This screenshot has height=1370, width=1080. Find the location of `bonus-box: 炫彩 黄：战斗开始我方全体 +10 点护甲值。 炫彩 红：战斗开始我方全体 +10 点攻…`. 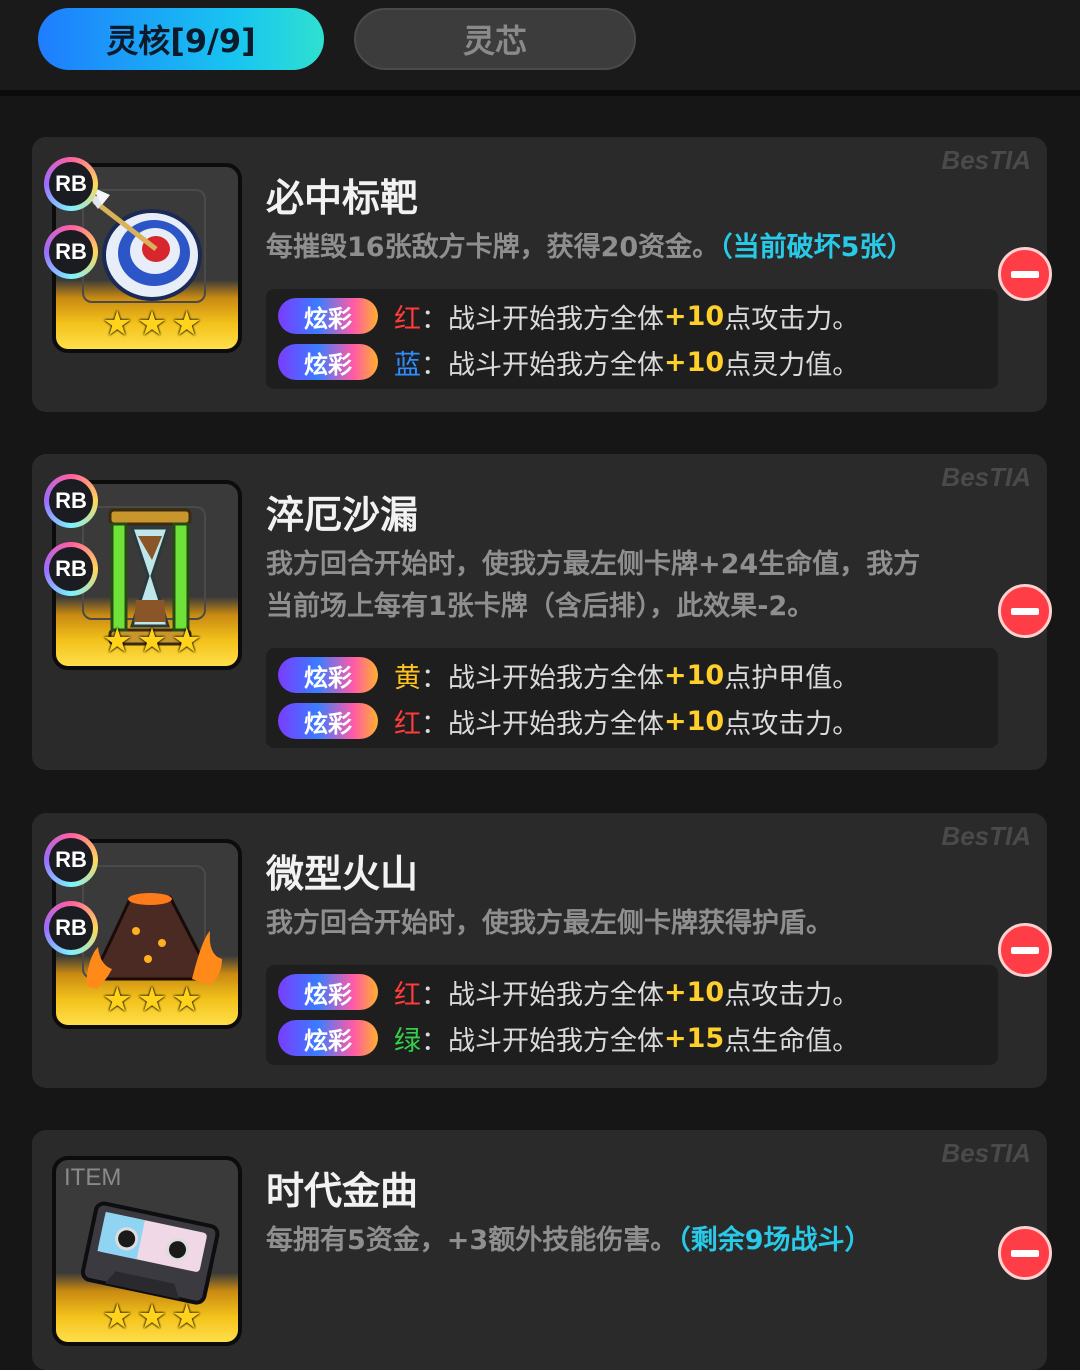

bonus-box: 炫彩 黄：战斗开始我方全体 +10 点护甲值。 炫彩 红：战斗开始我方全体 +10 点攻… is located at coordinates (632, 698).